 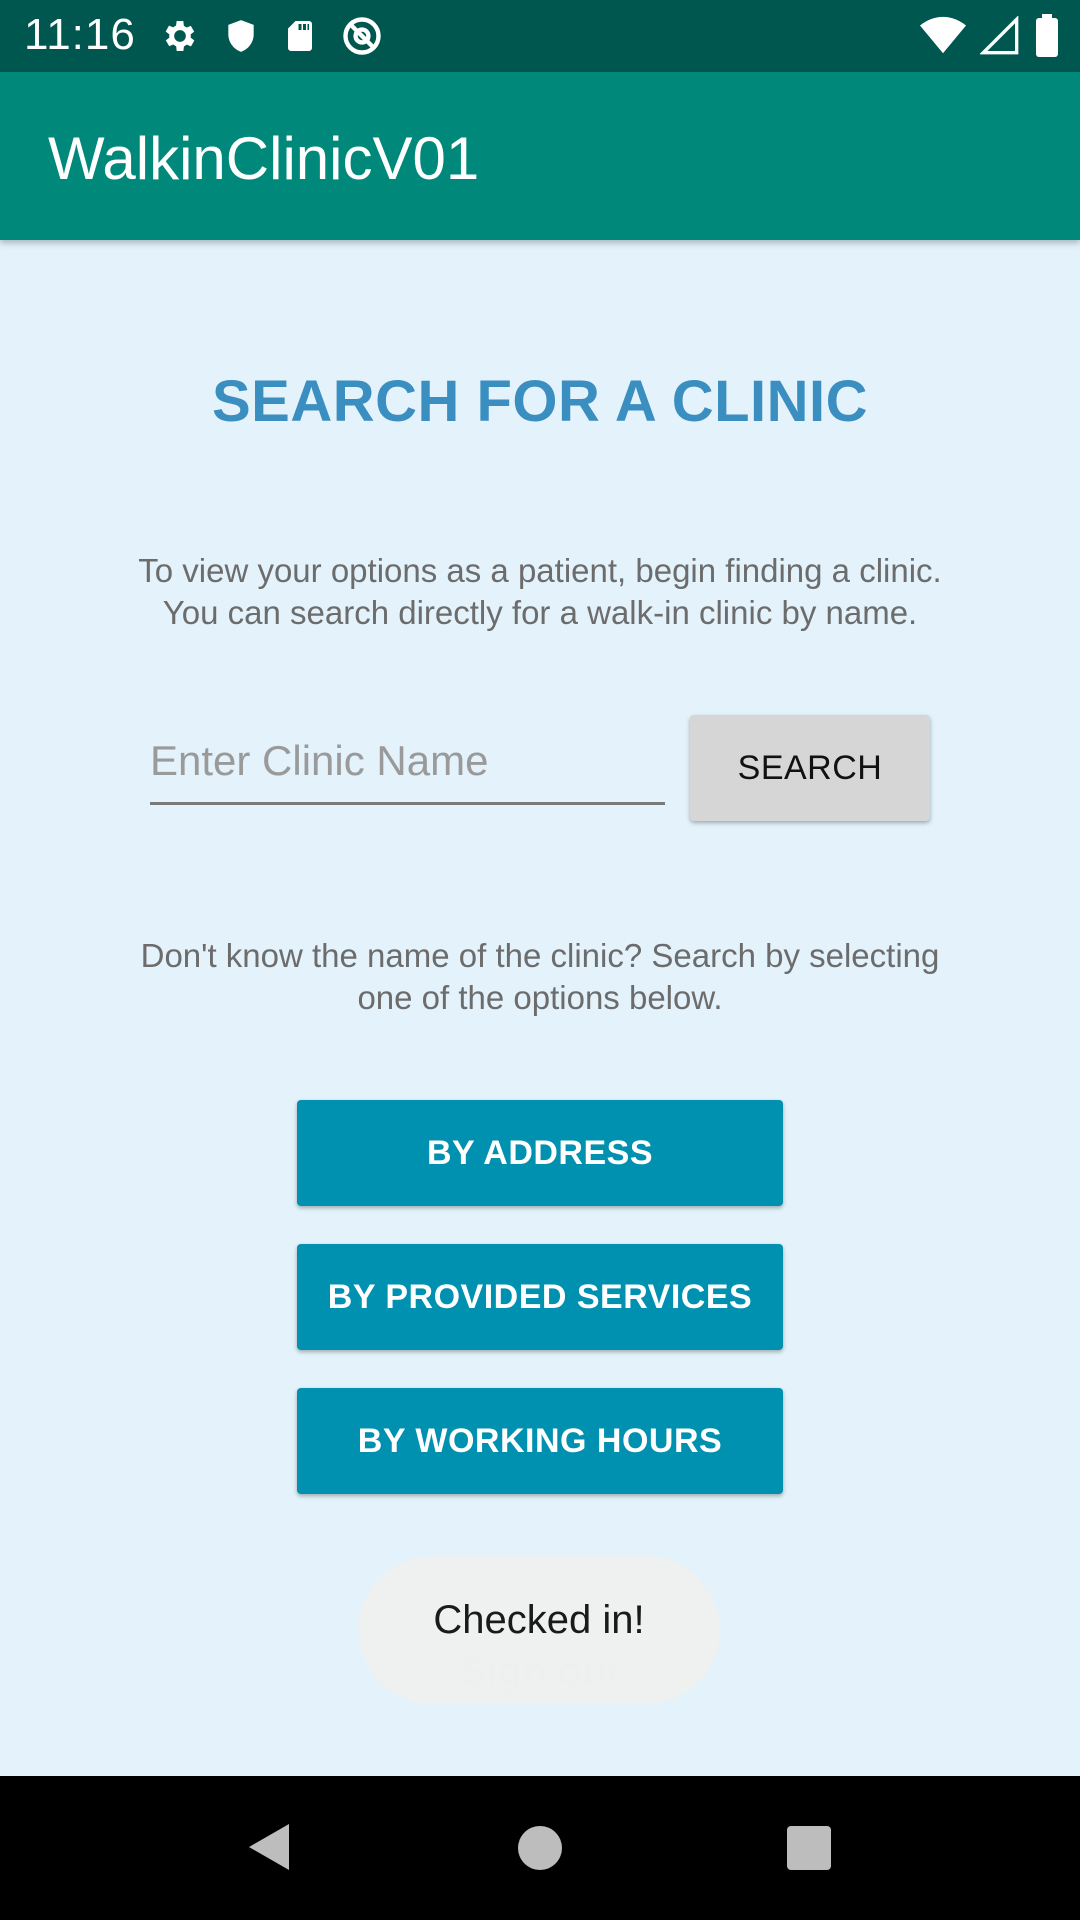 I want to click on battery-icon, so click(x=1047, y=38).